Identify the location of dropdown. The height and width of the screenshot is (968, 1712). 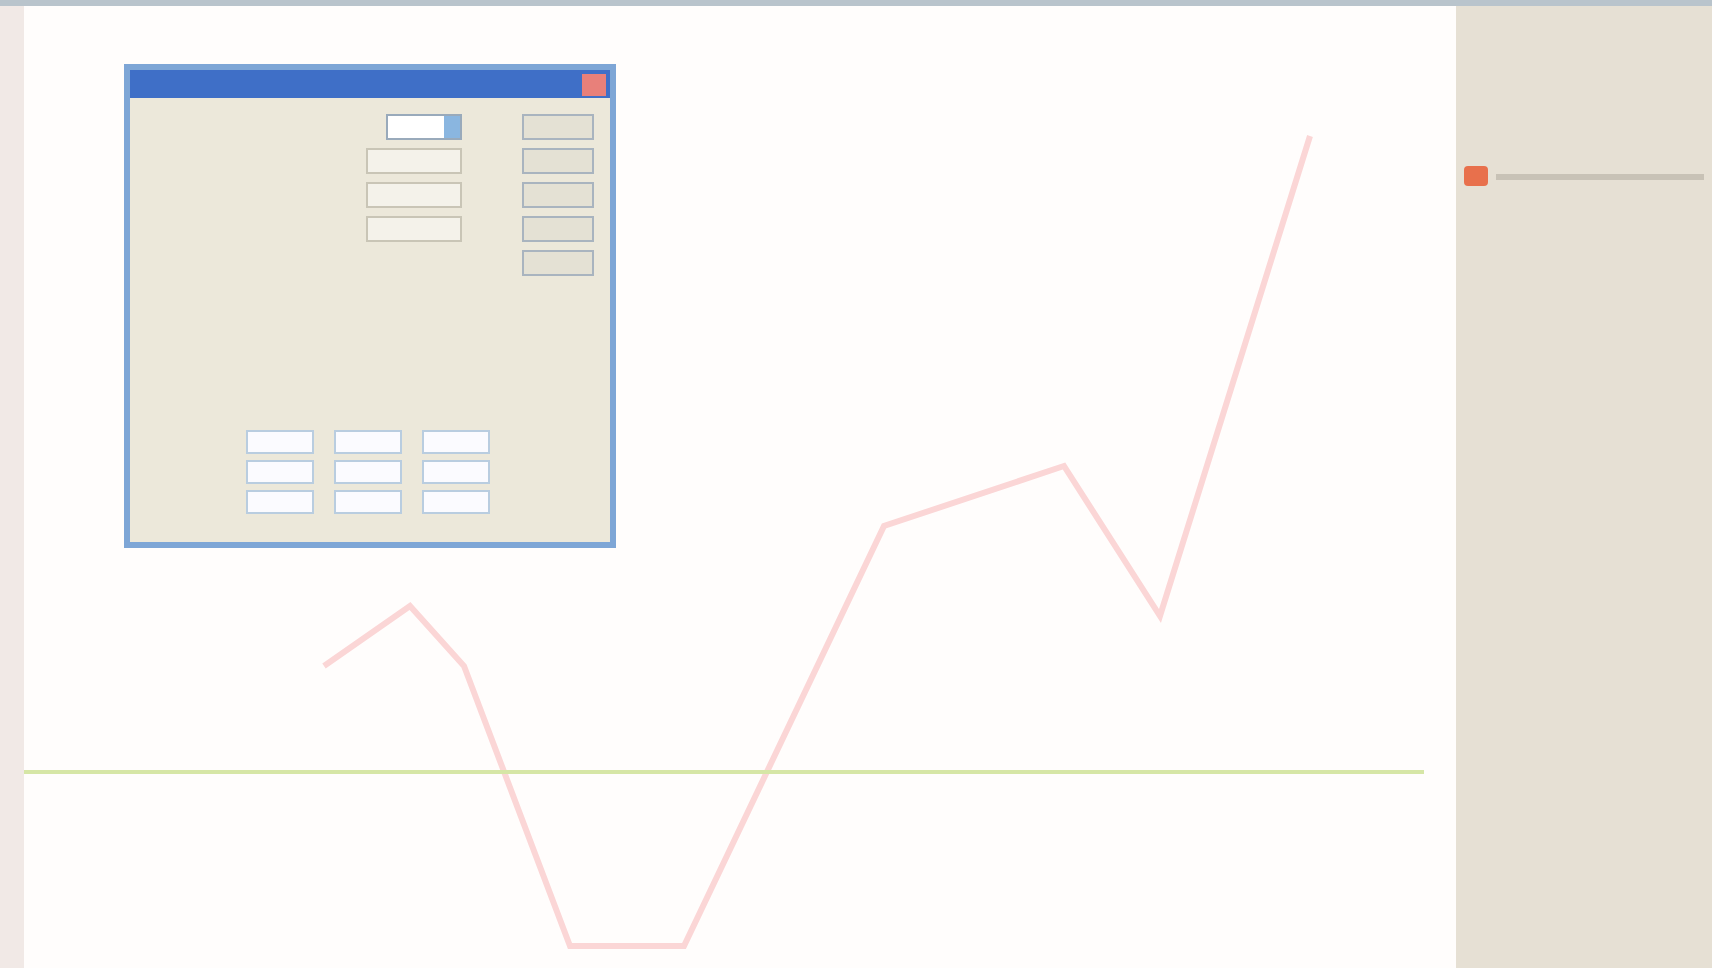
(424, 127).